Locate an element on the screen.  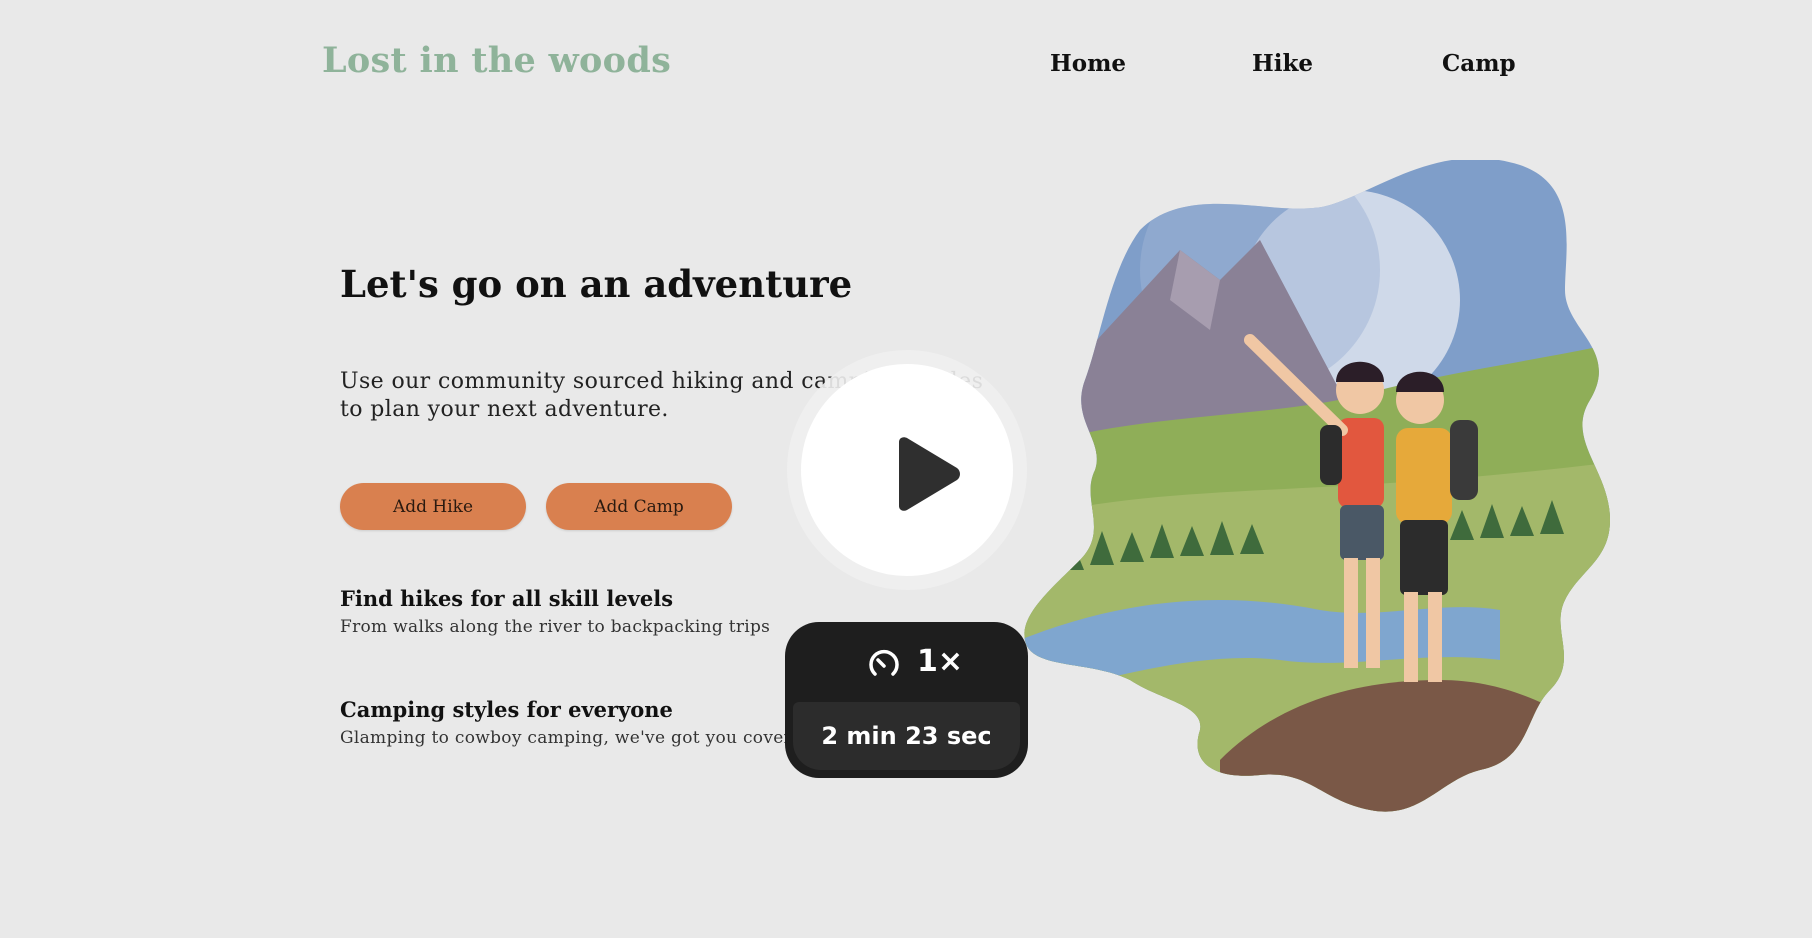
video-duration: 2 min 23 sec is located at coordinates (906, 736).